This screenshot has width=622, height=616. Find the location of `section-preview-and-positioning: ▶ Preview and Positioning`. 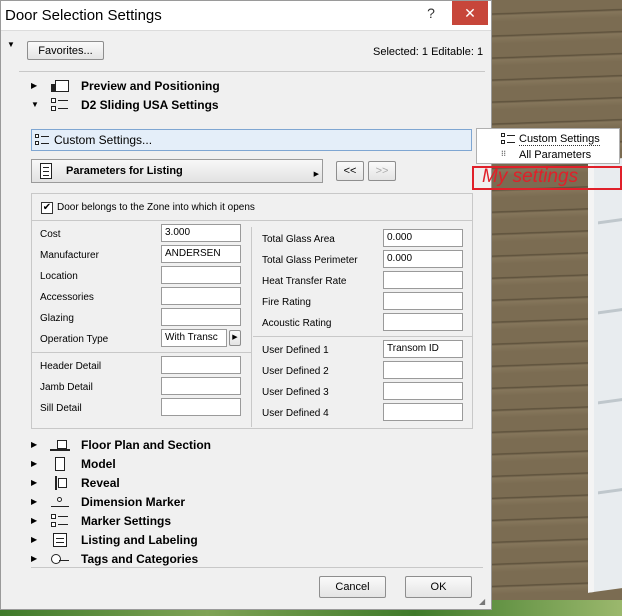

section-preview-and-positioning: ▶ Preview and Positioning is located at coordinates (257, 85).